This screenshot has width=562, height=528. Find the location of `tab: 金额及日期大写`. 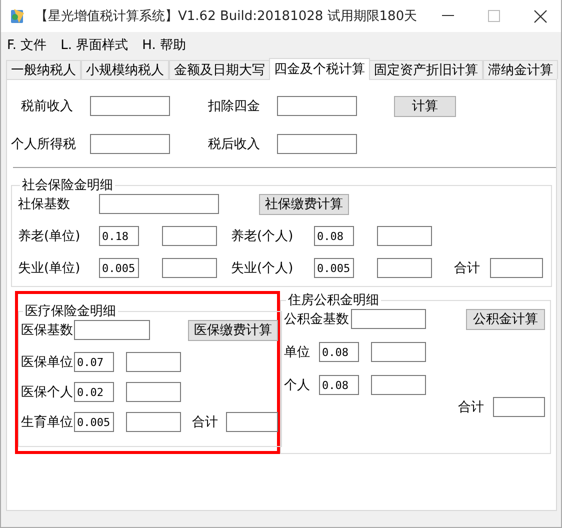

tab: 金额及日期大写 is located at coordinates (219, 69).